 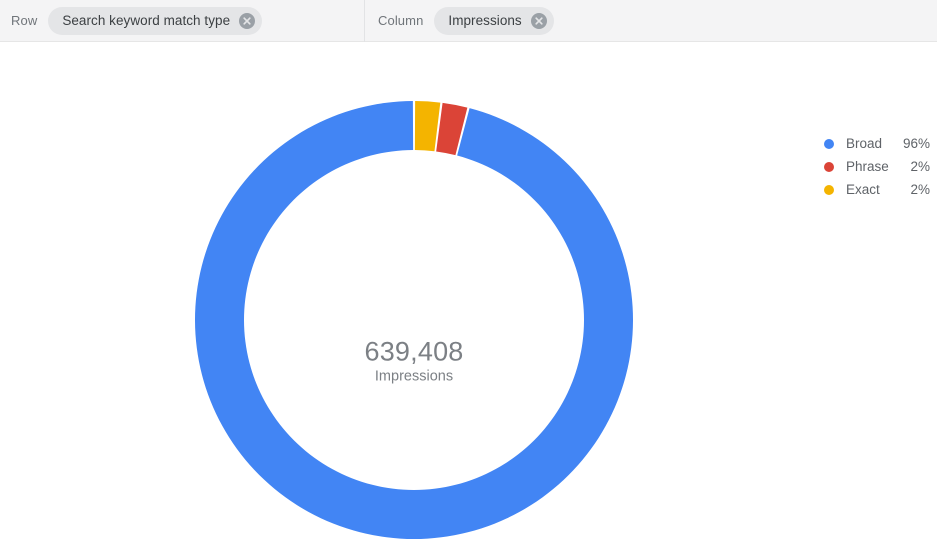 What do you see at coordinates (864, 143) in the screenshot?
I see `legend-item-label: Broad` at bounding box center [864, 143].